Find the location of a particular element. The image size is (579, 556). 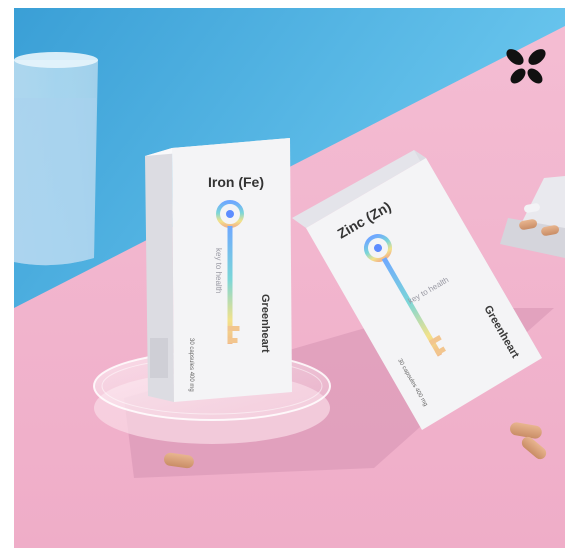

iron-count: 30 capsules 400 mg is located at coordinates (191, 365).